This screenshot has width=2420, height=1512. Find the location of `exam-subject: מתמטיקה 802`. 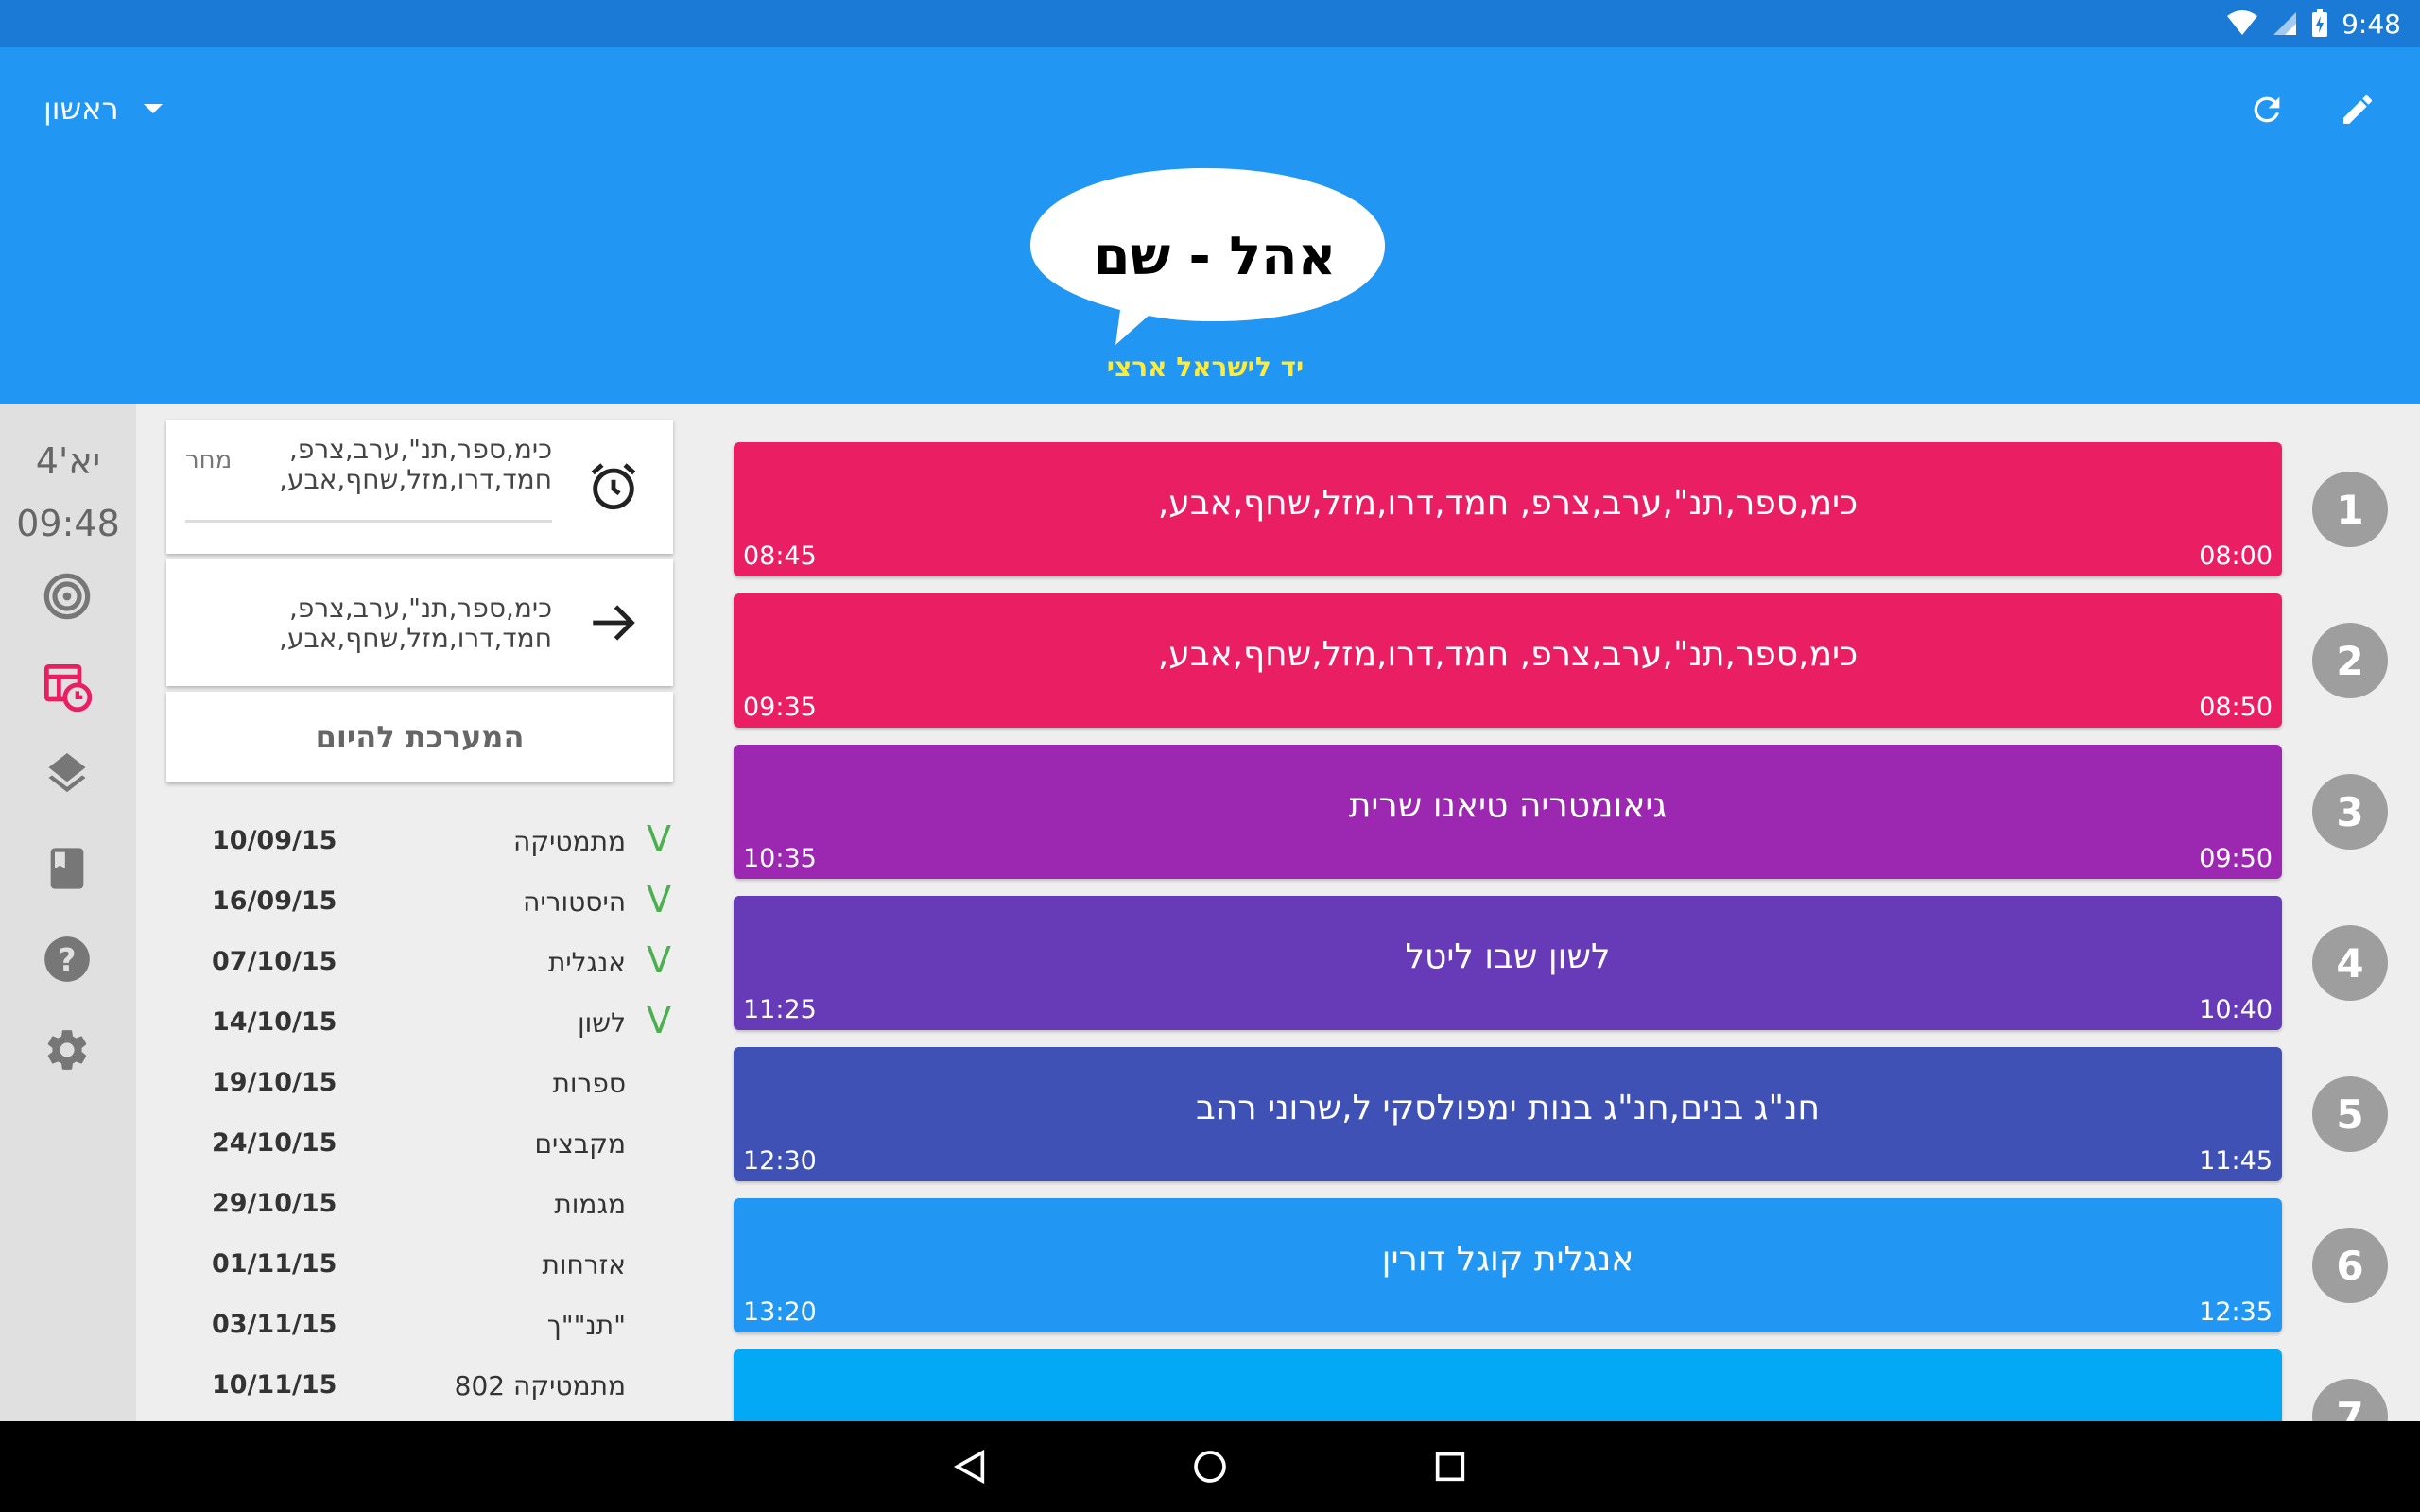

exam-subject: מתמטיקה 802 is located at coordinates (540, 1385).